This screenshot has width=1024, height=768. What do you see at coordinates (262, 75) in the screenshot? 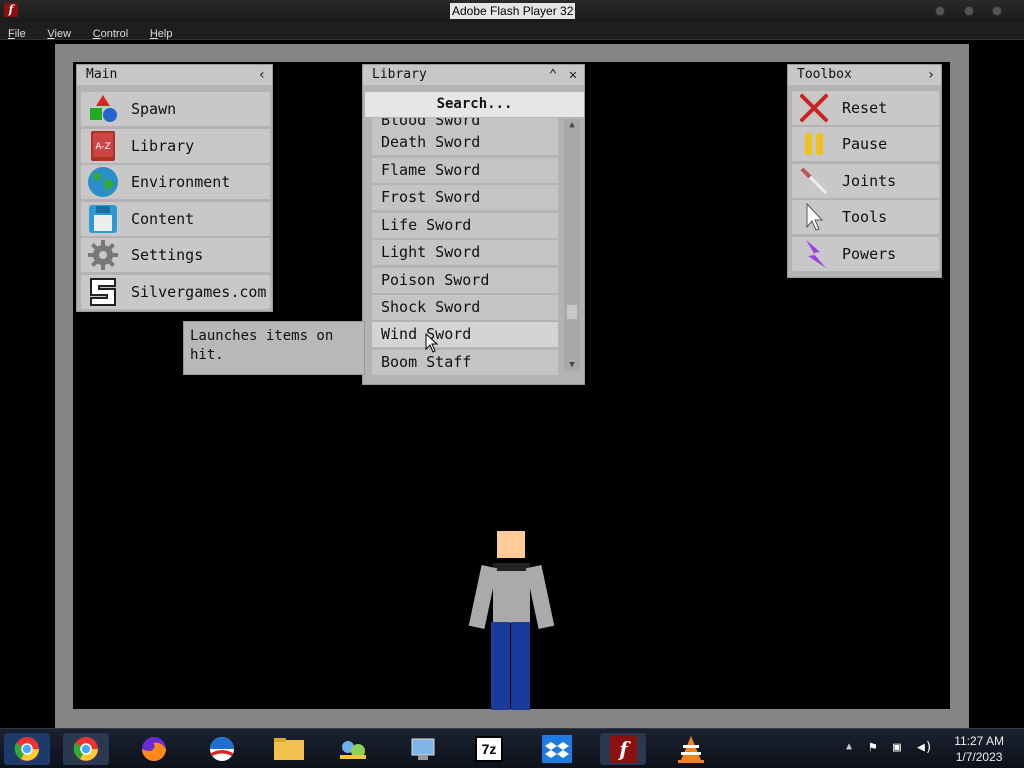
I see `collapse-chevron-icon: ‹` at bounding box center [262, 75].